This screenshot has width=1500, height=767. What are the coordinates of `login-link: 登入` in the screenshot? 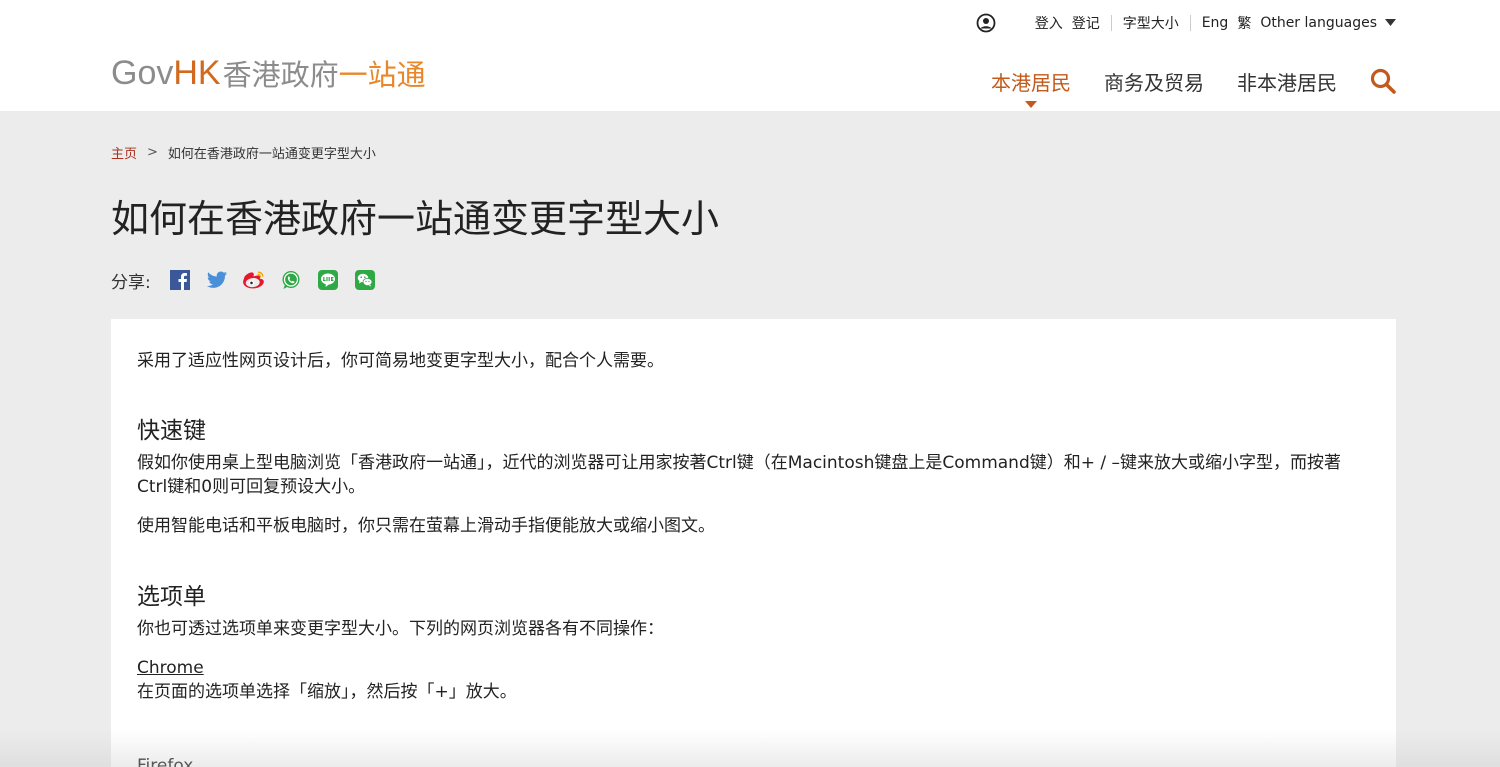 It's located at (1049, 23).